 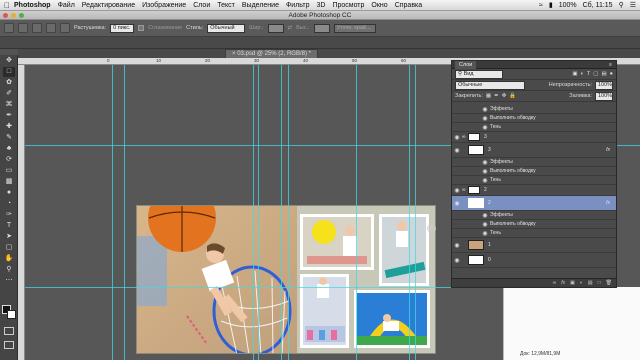 I want to click on add-selection-button, so click(x=37, y=28).